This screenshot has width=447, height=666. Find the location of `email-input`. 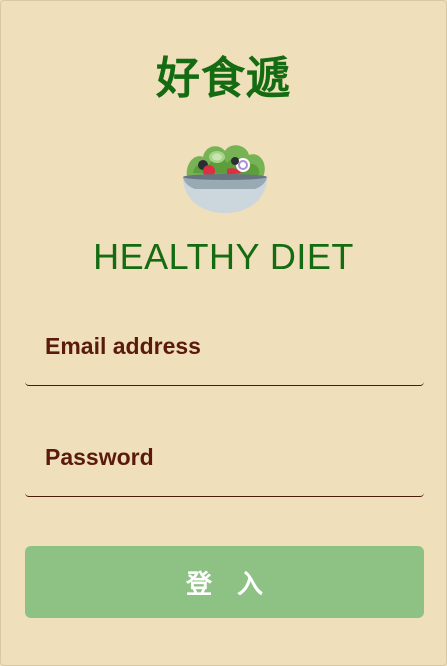

email-input is located at coordinates (224, 353).